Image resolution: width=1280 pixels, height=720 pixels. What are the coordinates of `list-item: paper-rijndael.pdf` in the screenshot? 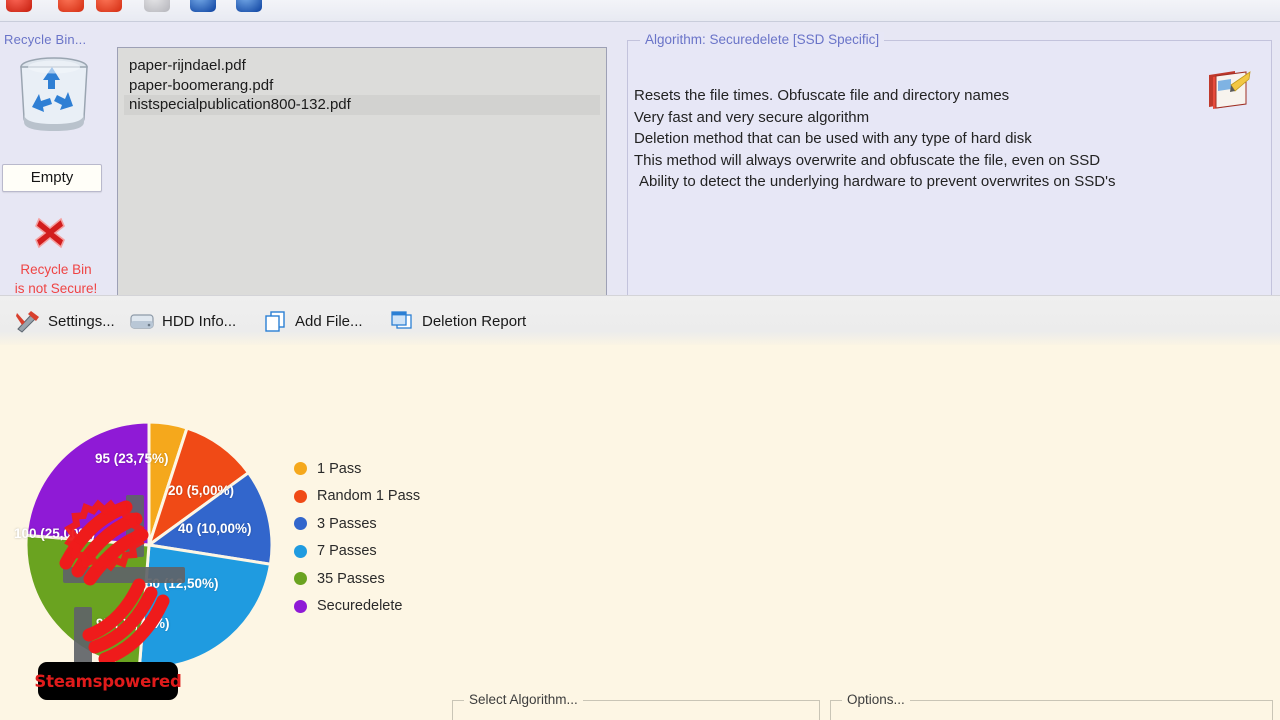 It's located at (362, 66).